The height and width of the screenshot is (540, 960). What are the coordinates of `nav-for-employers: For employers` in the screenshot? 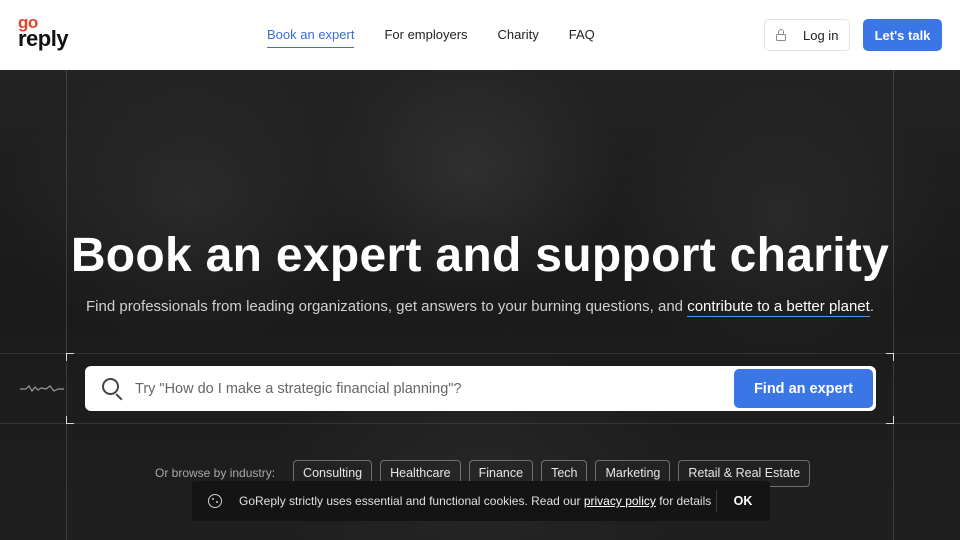 It's located at (425, 35).